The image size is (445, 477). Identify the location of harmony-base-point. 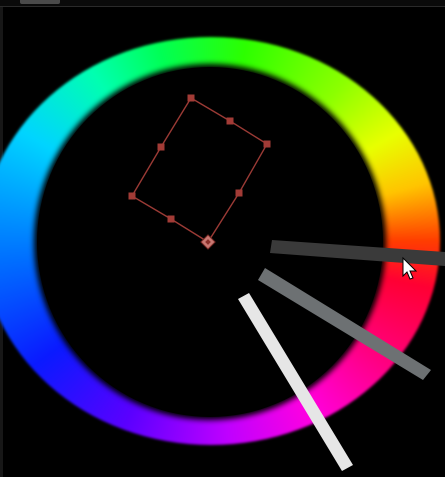
(208, 242).